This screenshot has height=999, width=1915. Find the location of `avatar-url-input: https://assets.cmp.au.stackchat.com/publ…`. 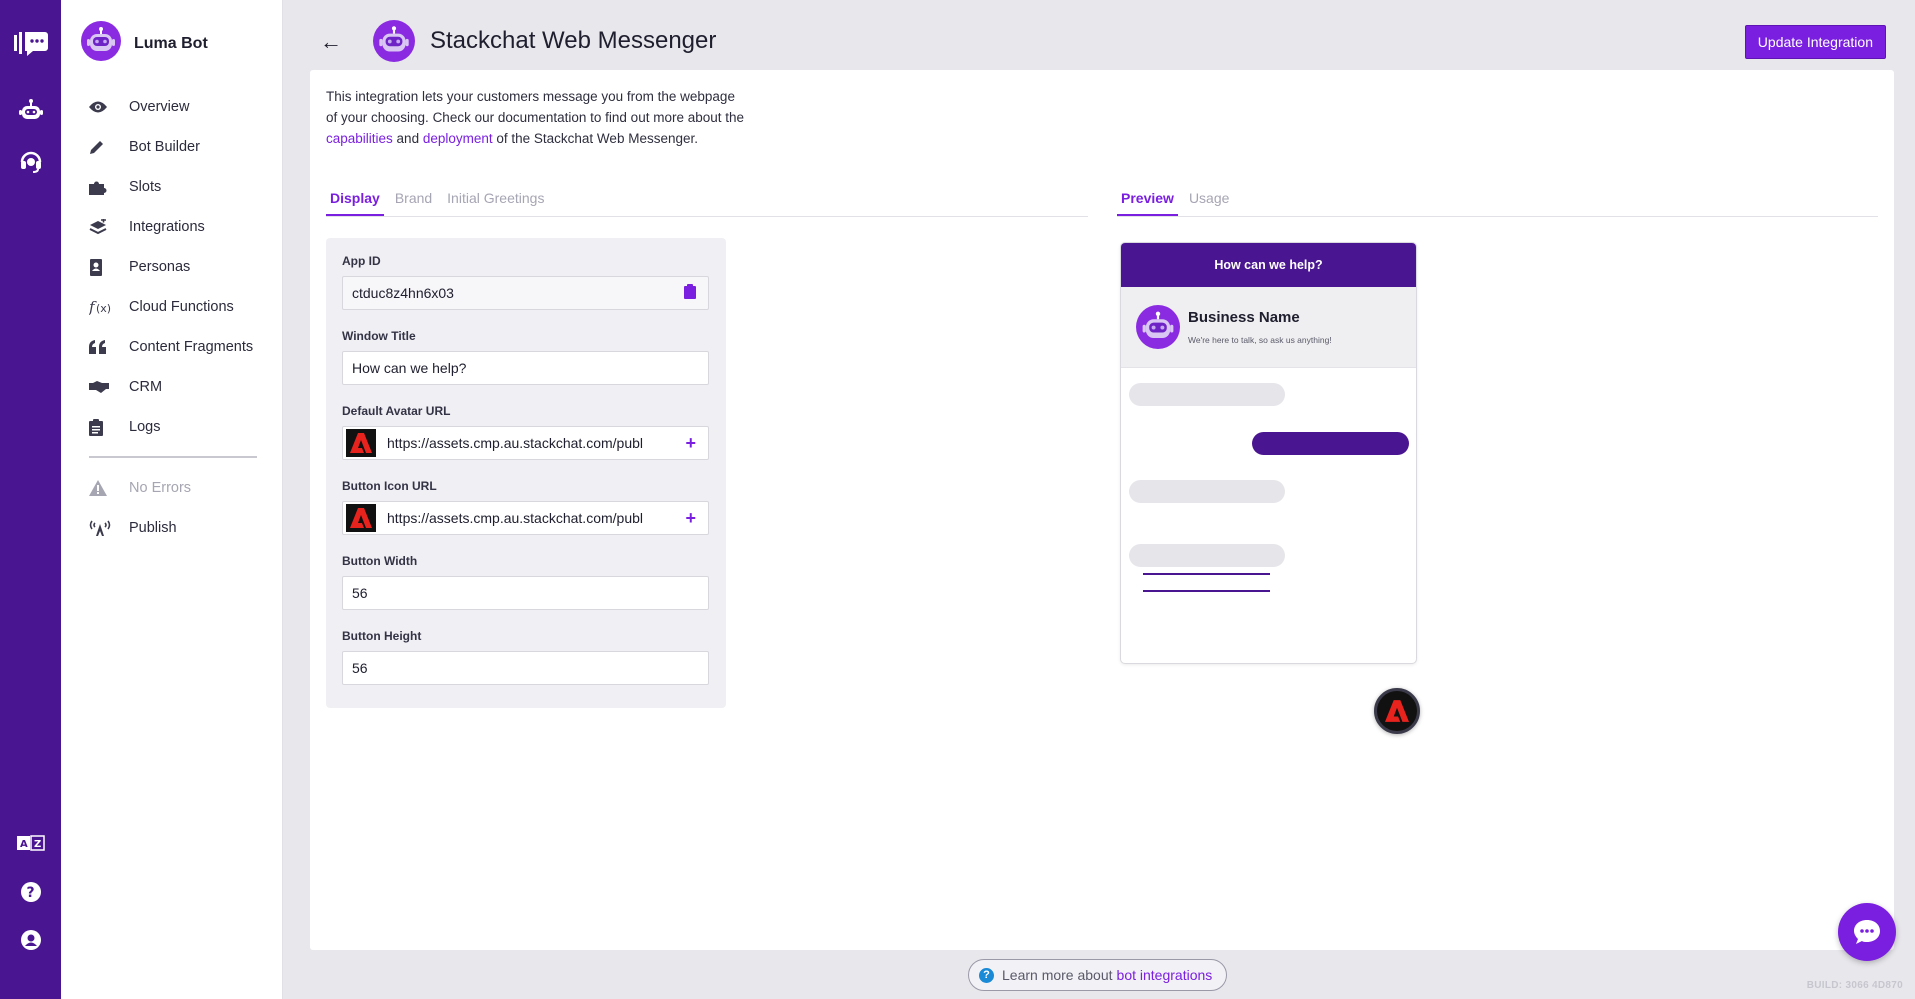

avatar-url-input: https://assets.cmp.au.stackchat.com/publ… is located at coordinates (525, 443).